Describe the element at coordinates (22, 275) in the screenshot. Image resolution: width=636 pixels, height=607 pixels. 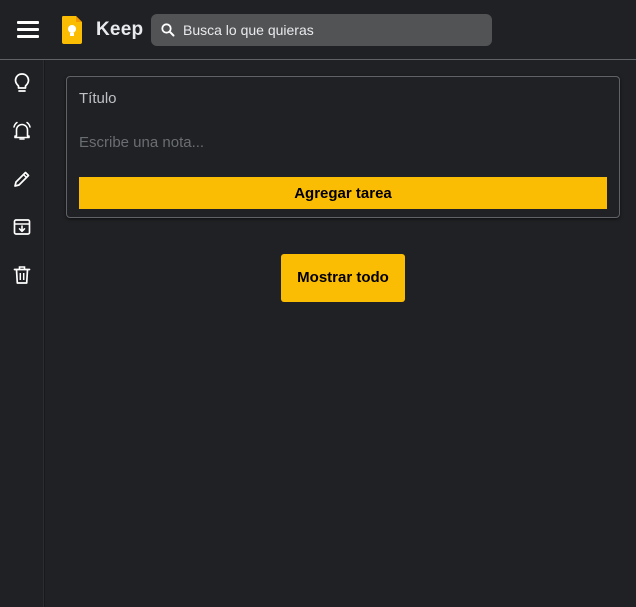
I see `trash-icon` at that location.